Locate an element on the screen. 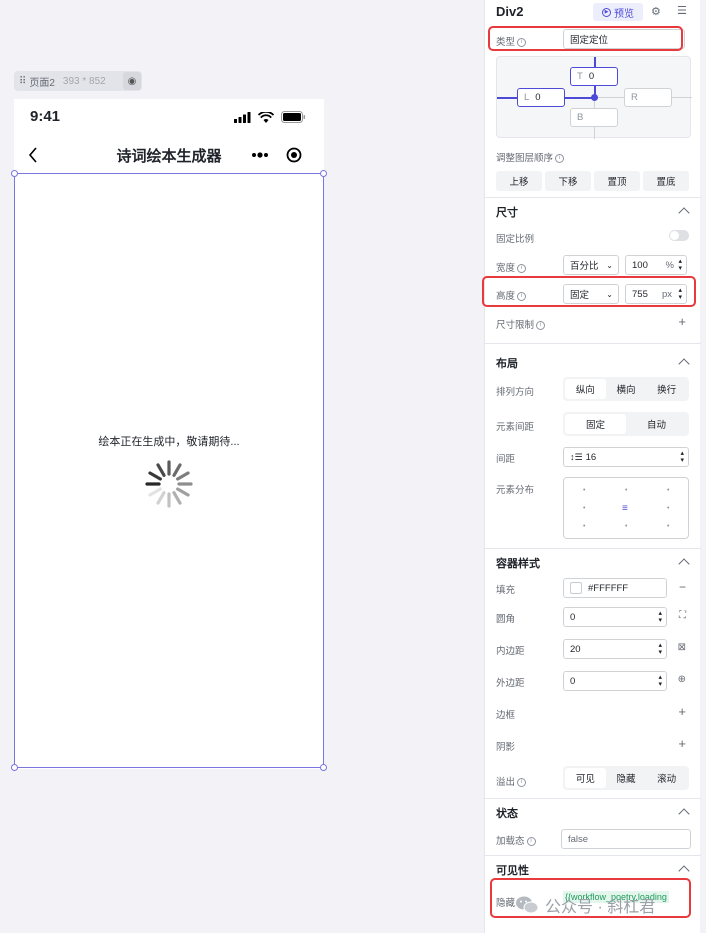 Image resolution: width=706 pixels, height=933 pixels. chevron-down-icon: ⌄ is located at coordinates (609, 294).